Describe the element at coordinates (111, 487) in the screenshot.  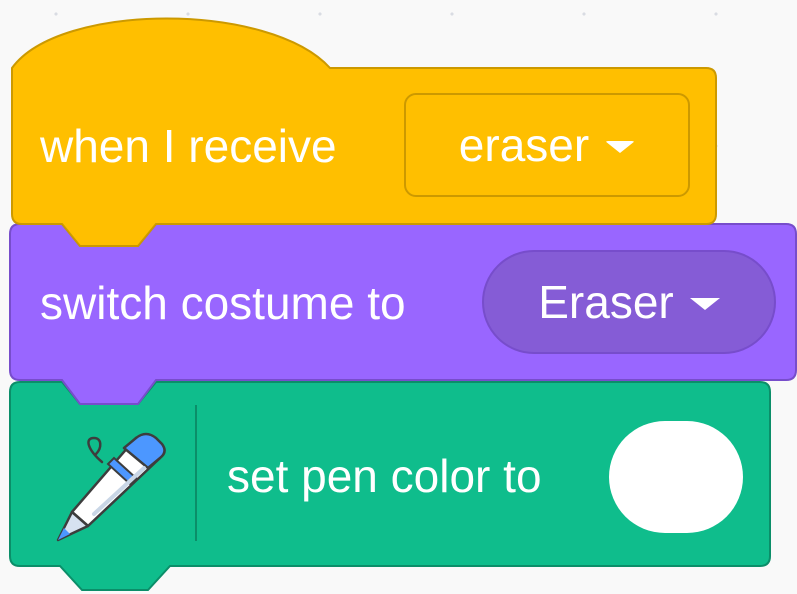
I see `pen-icon` at that location.